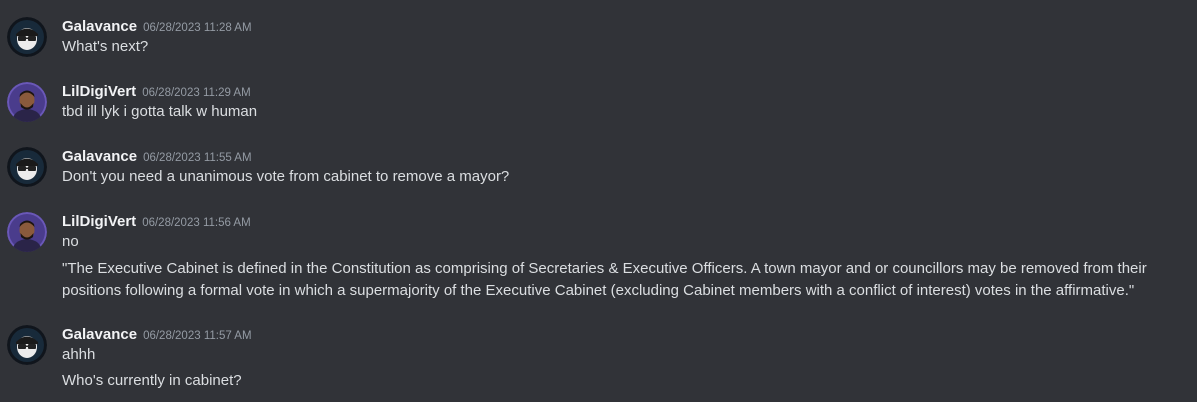  I want to click on timestamp: 06/28/2023 11:55 AM, so click(197, 158).